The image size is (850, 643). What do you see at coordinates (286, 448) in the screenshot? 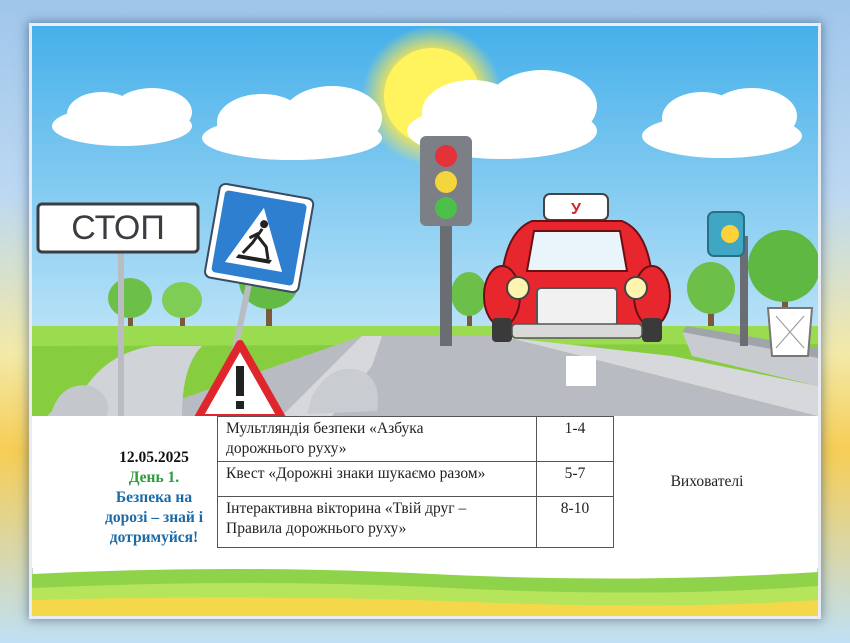
I see `activity-text: дорожнього руху»` at bounding box center [286, 448].